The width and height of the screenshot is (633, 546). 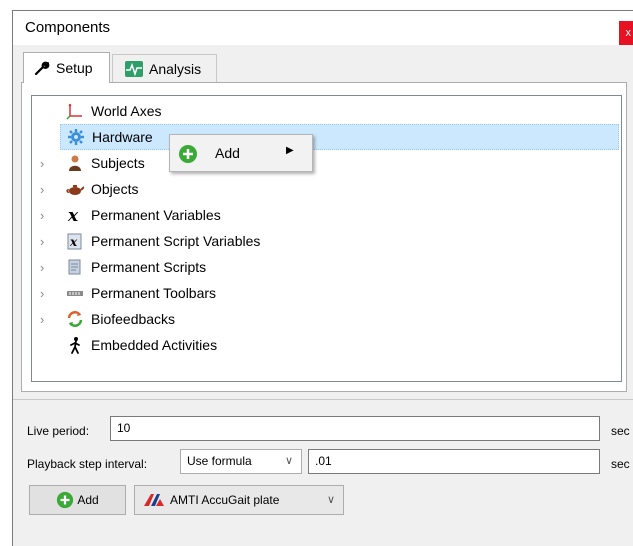 I want to click on title-bar: Components x, so click(x=323, y=28).